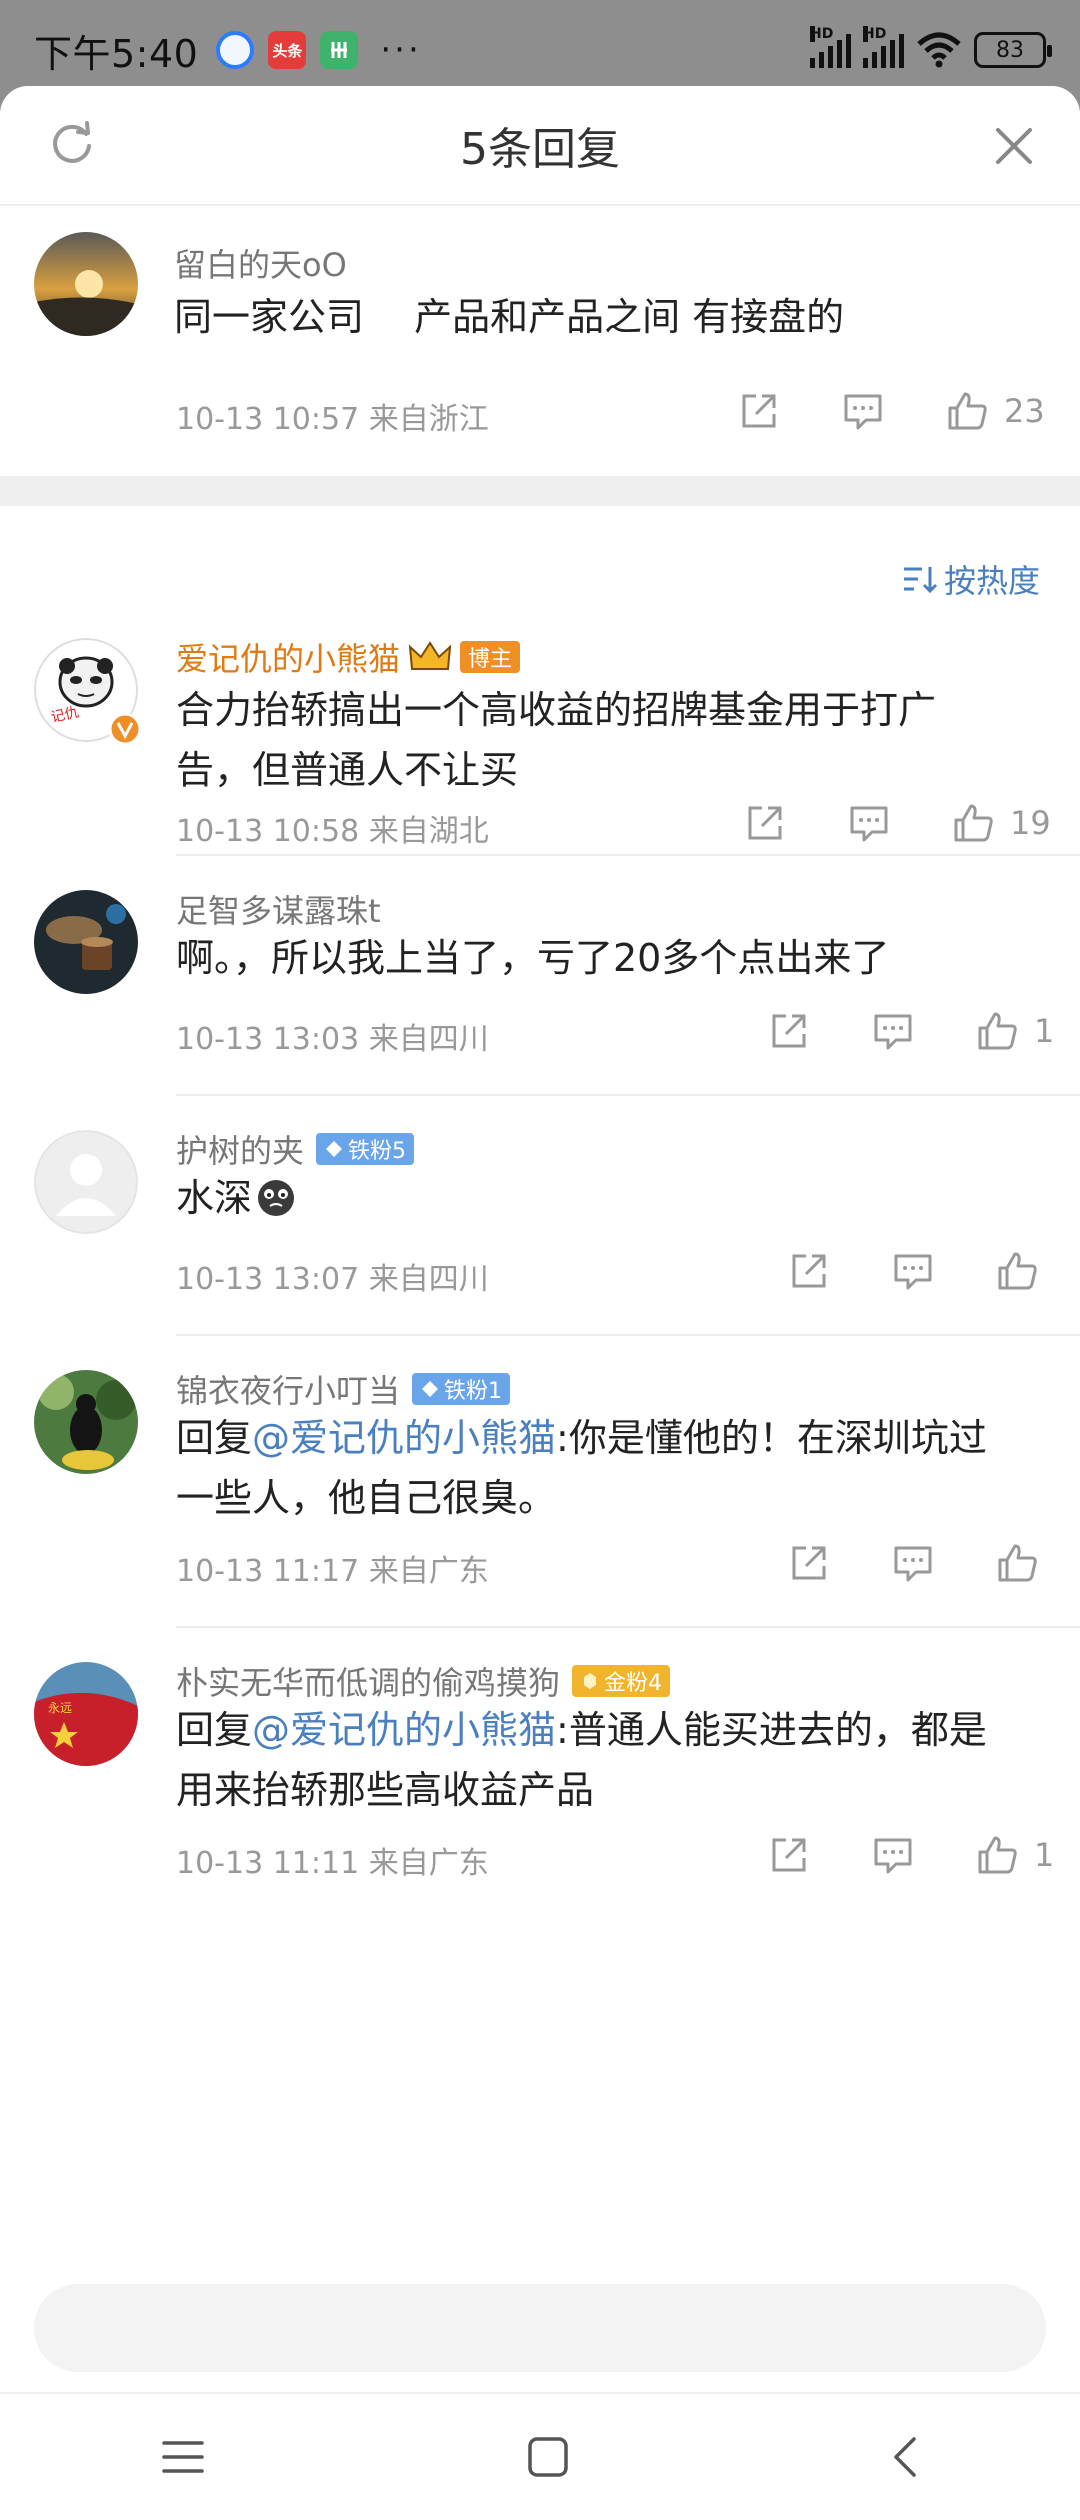 The height and width of the screenshot is (2520, 1080). I want to click on crown-icon, so click(430, 655).